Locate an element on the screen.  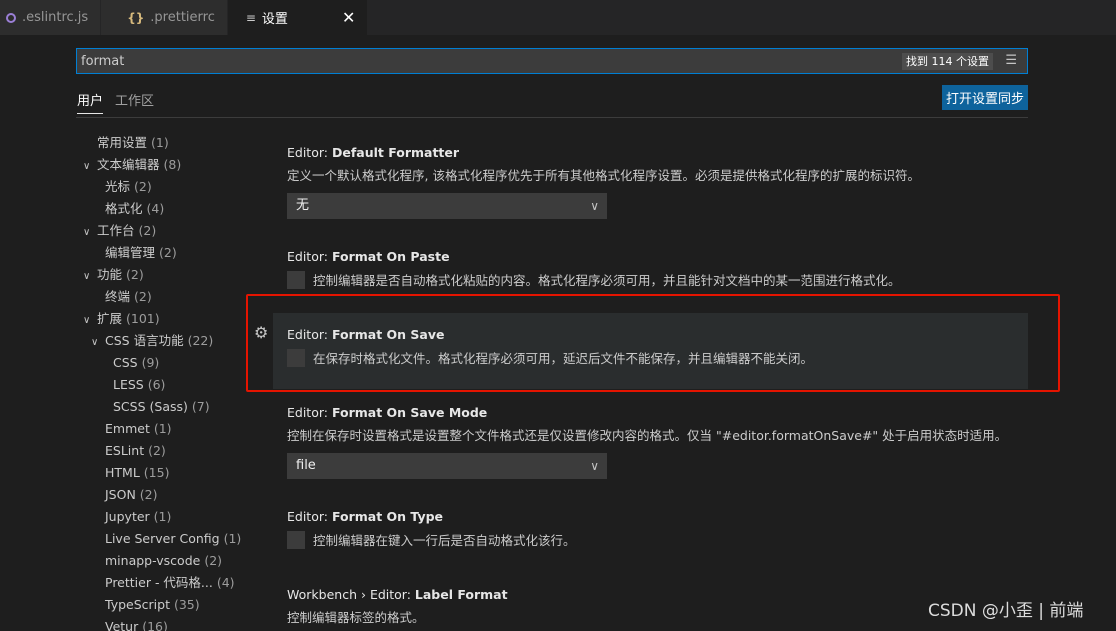
tab-bar: .eslintrc.js {} .prettierrc ≡ 设置 ✕ is located at coordinates (558, 17).